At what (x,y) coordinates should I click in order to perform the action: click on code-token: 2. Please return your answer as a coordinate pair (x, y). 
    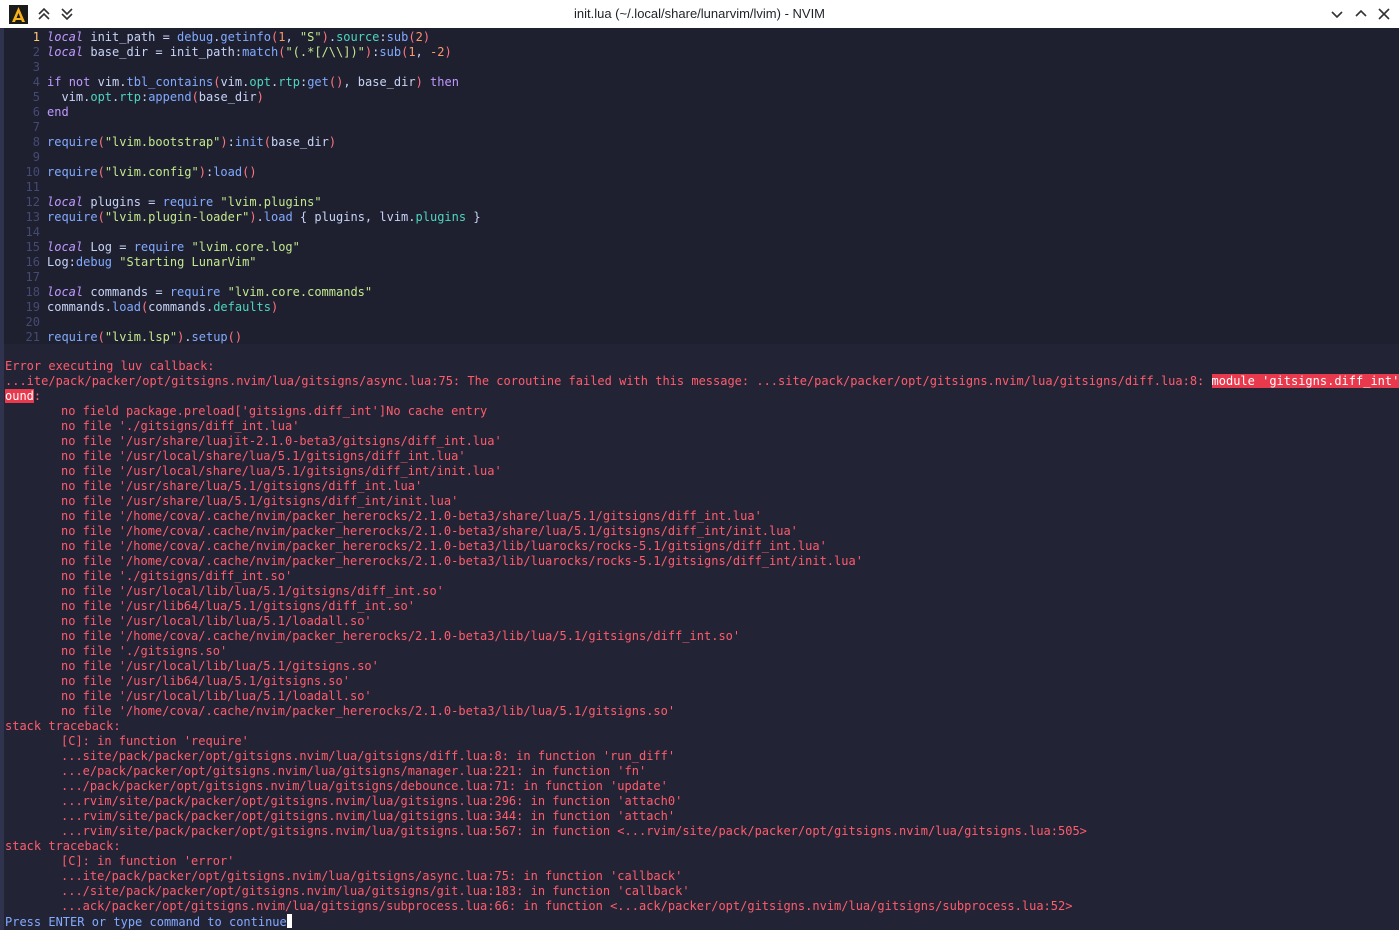
    Looking at the image, I should click on (419, 37).